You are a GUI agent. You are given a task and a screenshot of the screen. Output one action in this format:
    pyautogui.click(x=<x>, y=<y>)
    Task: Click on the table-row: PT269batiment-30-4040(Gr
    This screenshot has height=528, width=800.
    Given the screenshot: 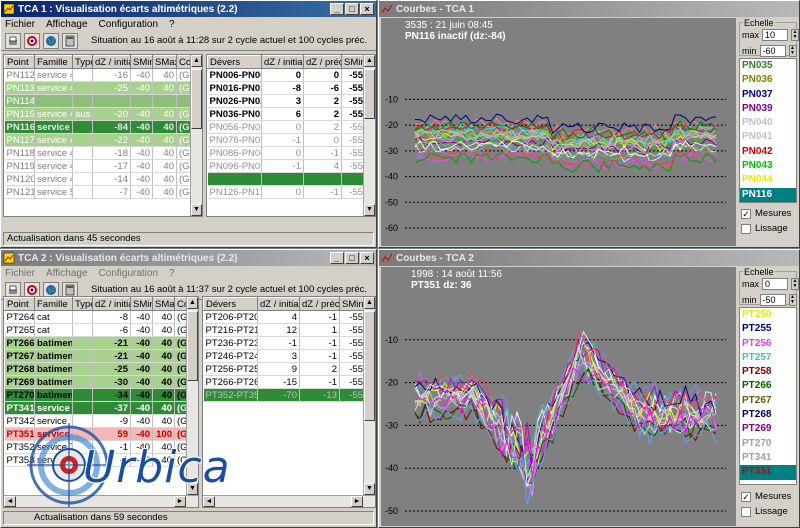 What is the action you would take?
    pyautogui.click(x=96, y=382)
    